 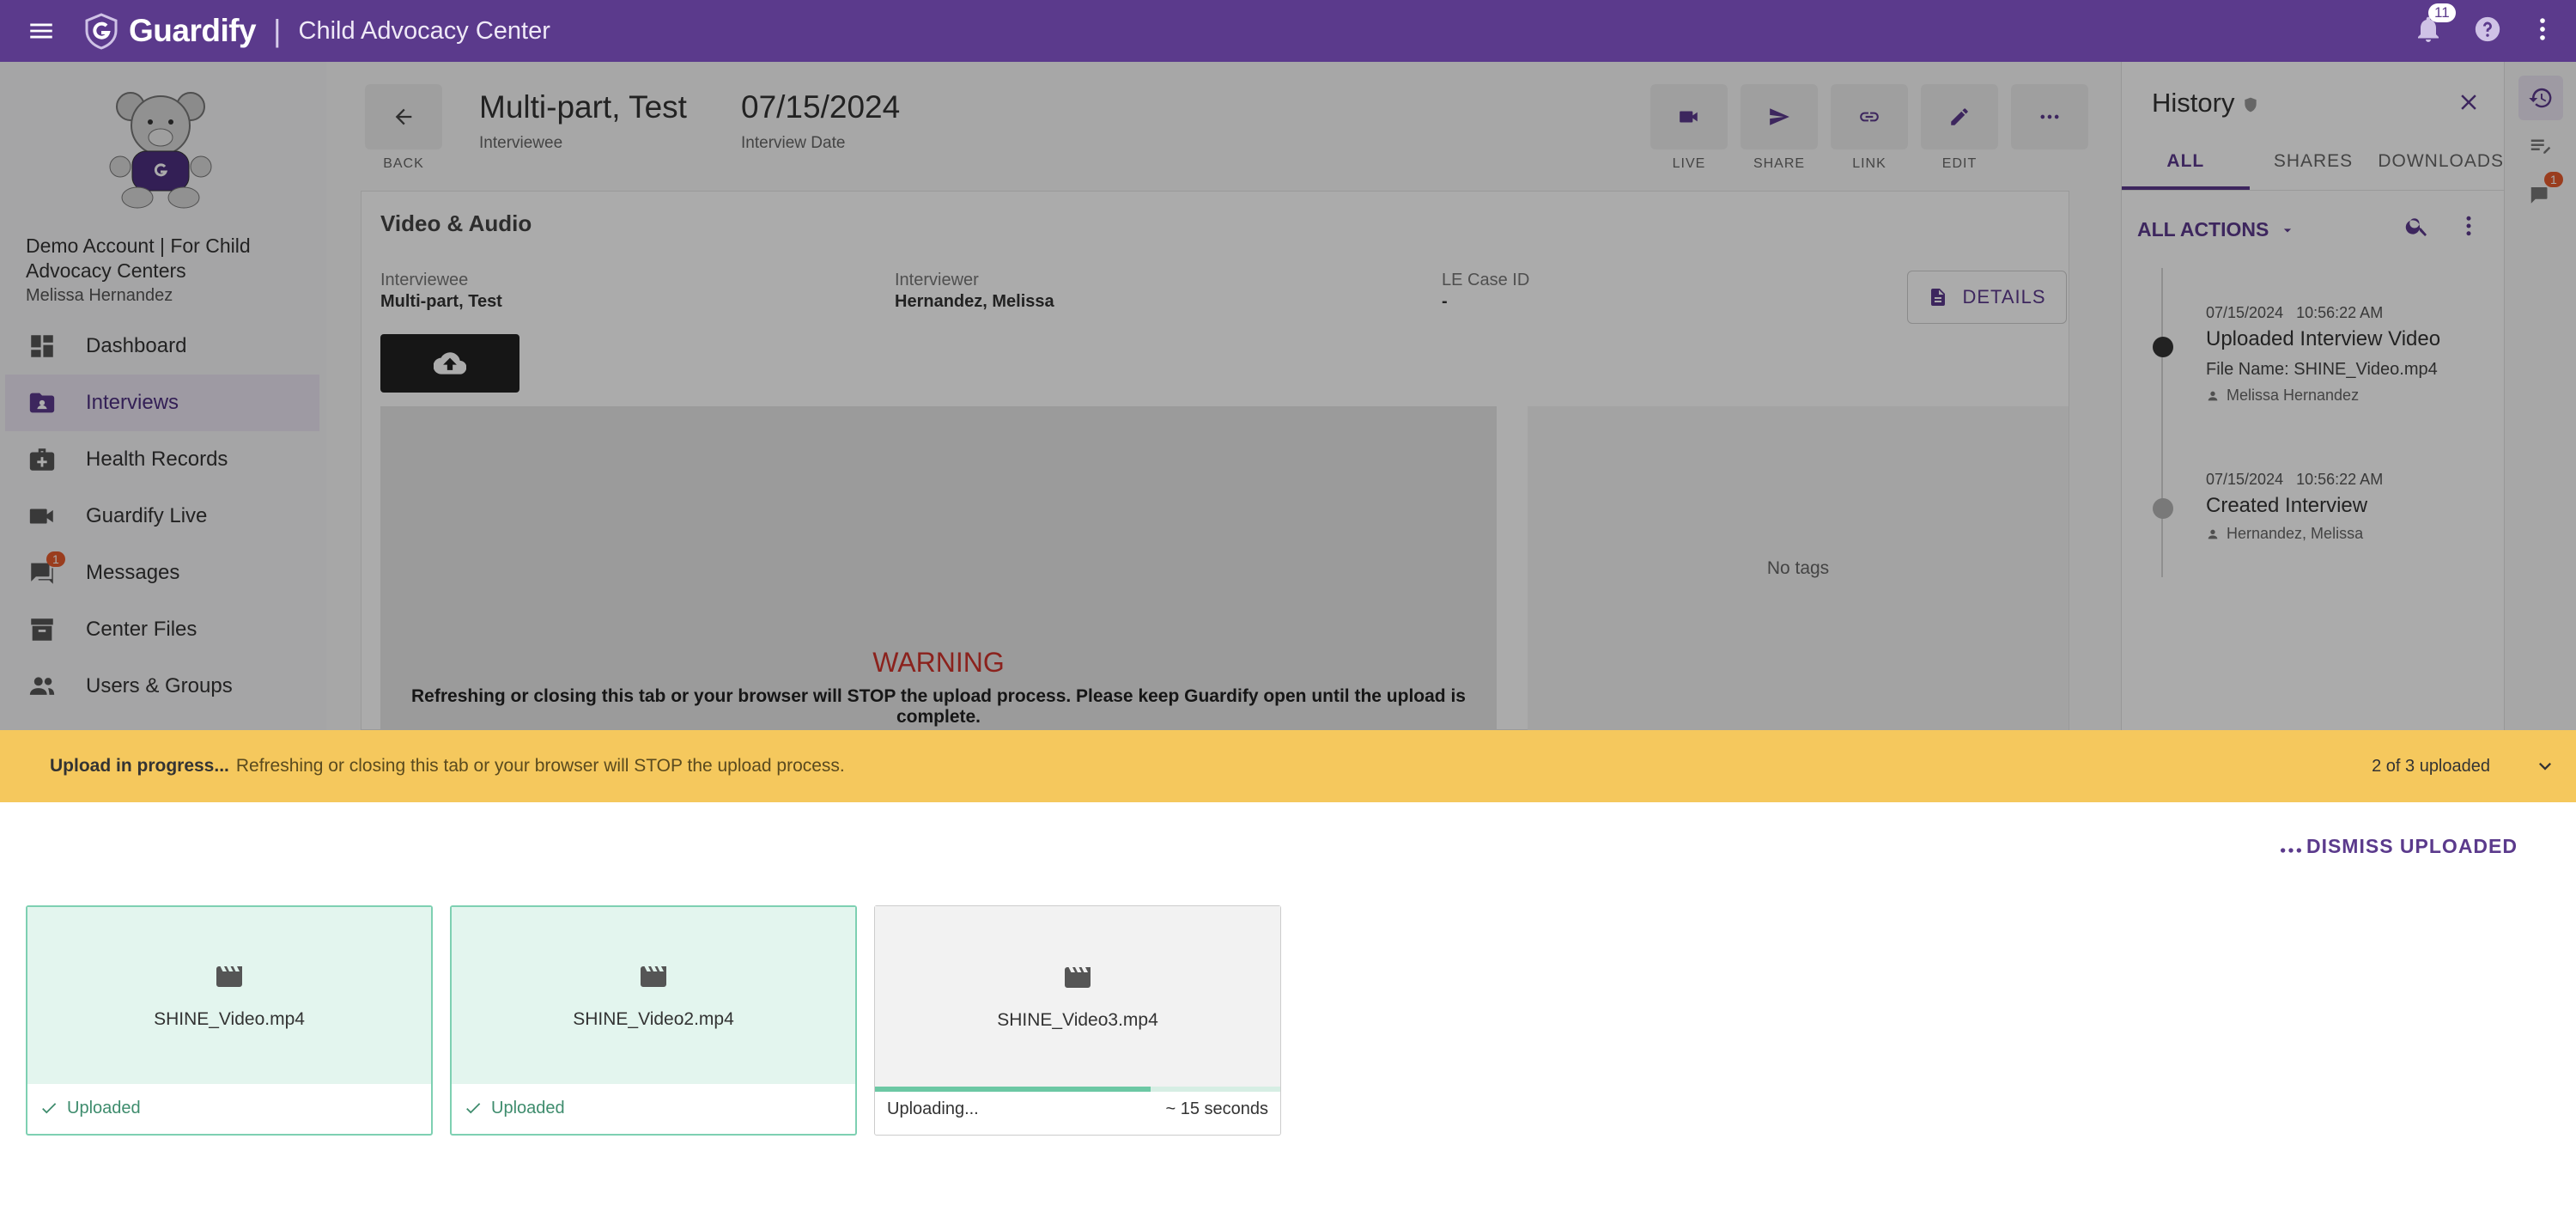 What do you see at coordinates (193, 31) in the screenshot?
I see `brand-name: Guardify` at bounding box center [193, 31].